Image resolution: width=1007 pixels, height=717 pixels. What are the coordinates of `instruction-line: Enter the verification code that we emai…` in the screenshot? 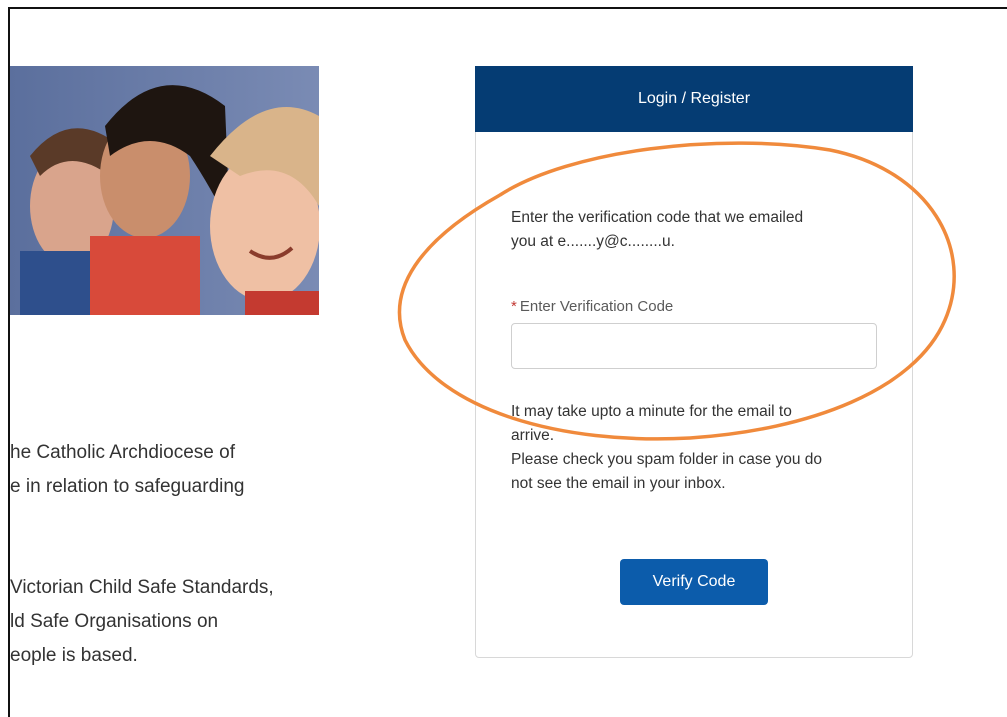 It's located at (657, 217).